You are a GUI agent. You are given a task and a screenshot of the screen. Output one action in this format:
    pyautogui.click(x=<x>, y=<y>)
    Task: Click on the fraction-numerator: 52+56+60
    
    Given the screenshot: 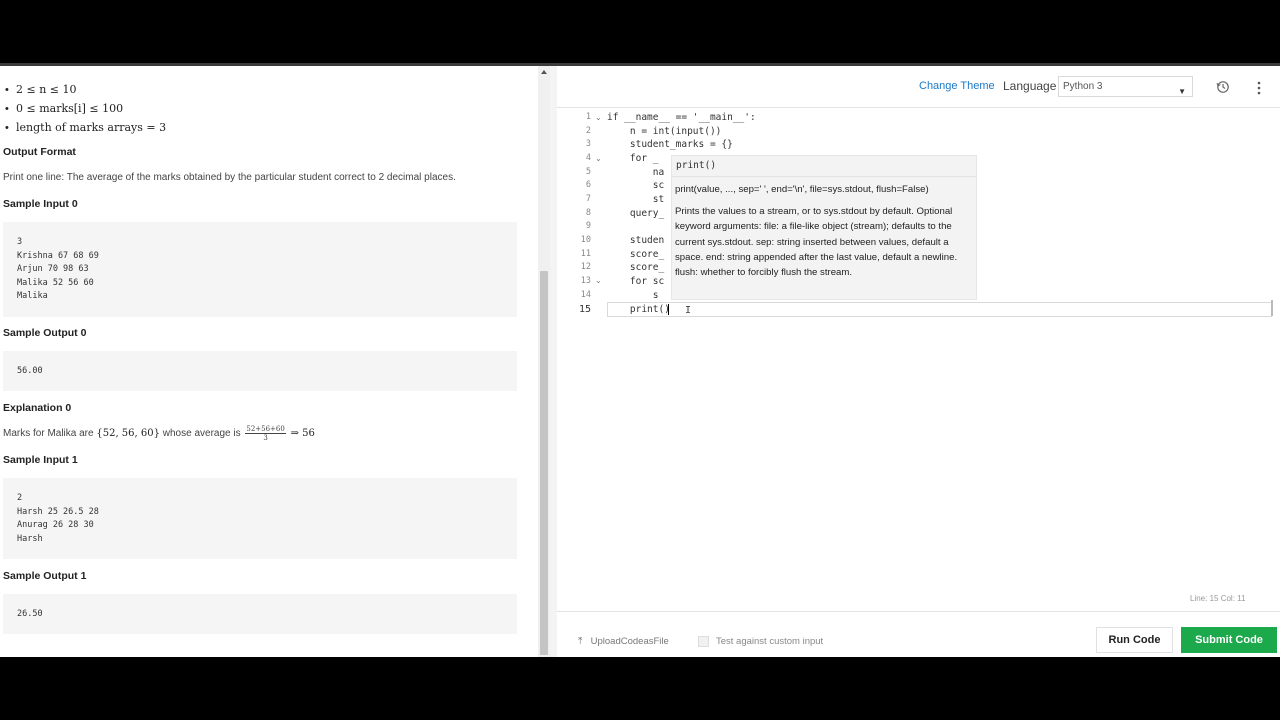 What is the action you would take?
    pyautogui.click(x=265, y=429)
    